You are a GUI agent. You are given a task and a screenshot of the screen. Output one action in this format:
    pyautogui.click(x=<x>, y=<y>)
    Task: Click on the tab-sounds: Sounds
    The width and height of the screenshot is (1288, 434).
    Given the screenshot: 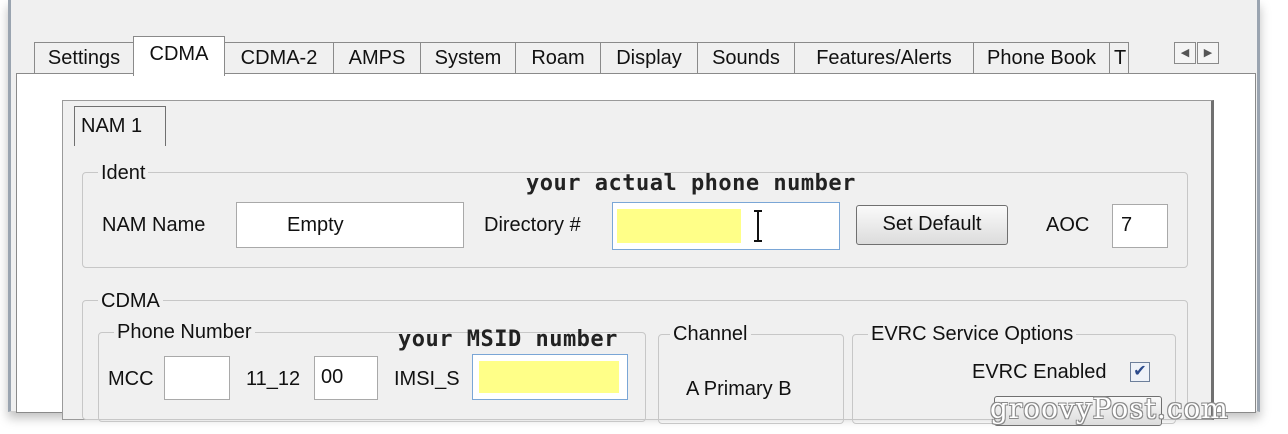 What is the action you would take?
    pyautogui.click(x=746, y=58)
    